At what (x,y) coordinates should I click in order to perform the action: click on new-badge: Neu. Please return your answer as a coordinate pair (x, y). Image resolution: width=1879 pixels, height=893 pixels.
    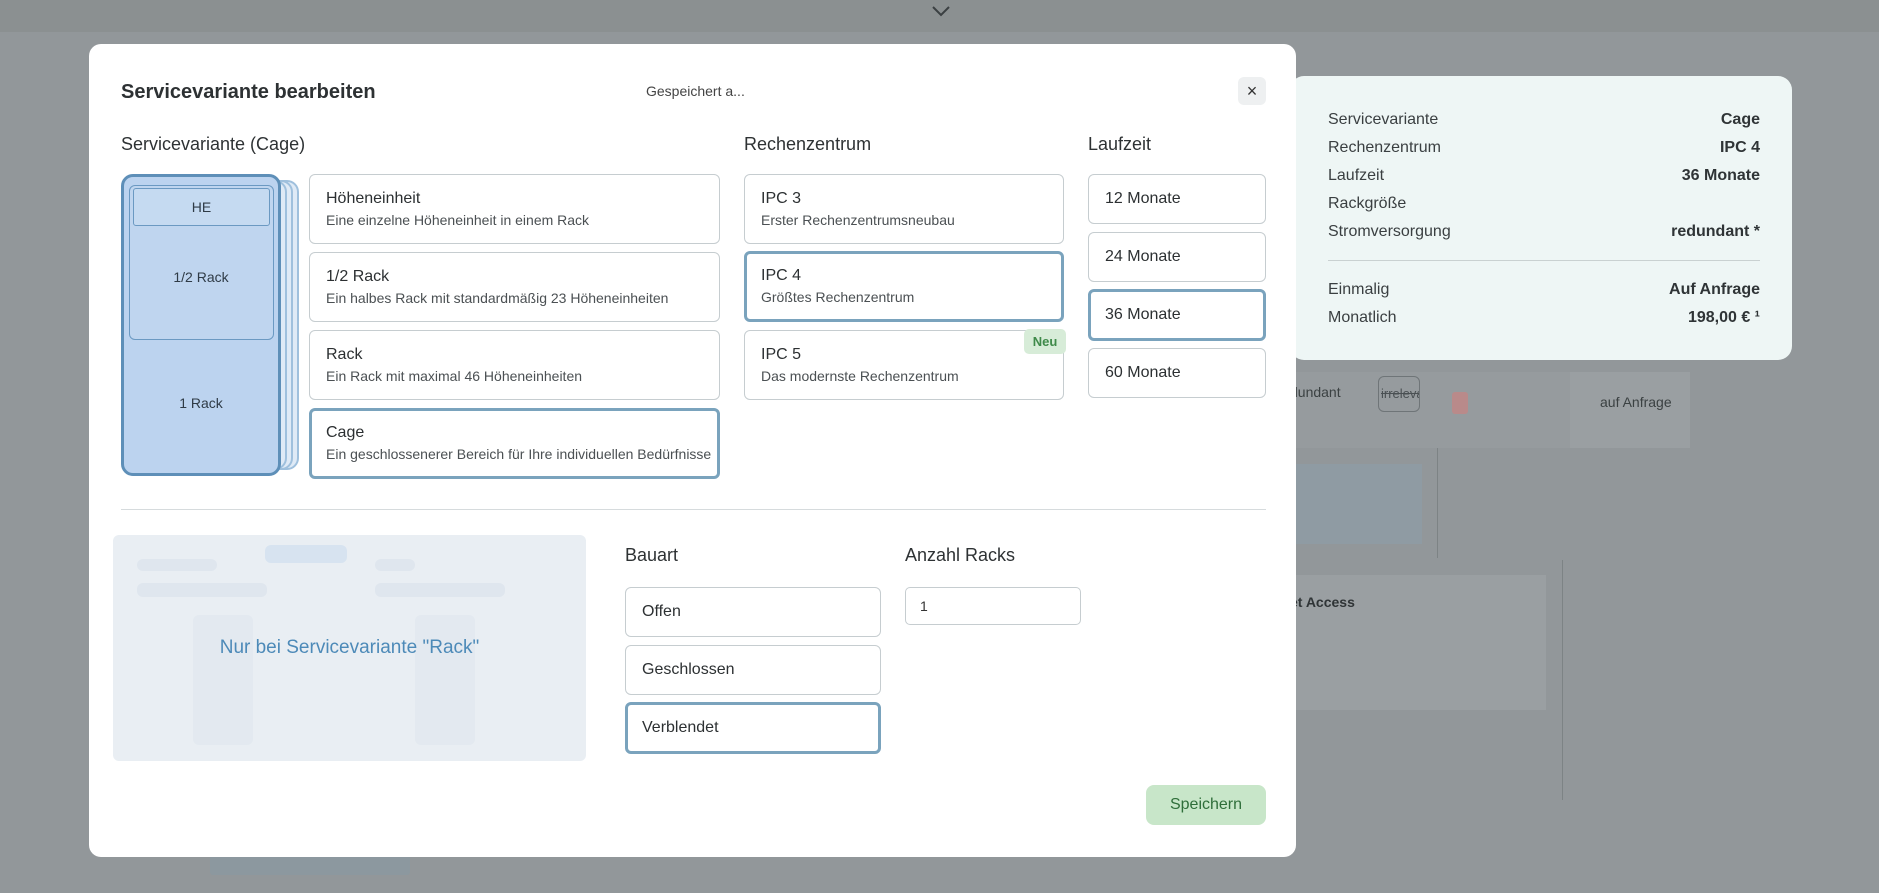
    Looking at the image, I should click on (1045, 341).